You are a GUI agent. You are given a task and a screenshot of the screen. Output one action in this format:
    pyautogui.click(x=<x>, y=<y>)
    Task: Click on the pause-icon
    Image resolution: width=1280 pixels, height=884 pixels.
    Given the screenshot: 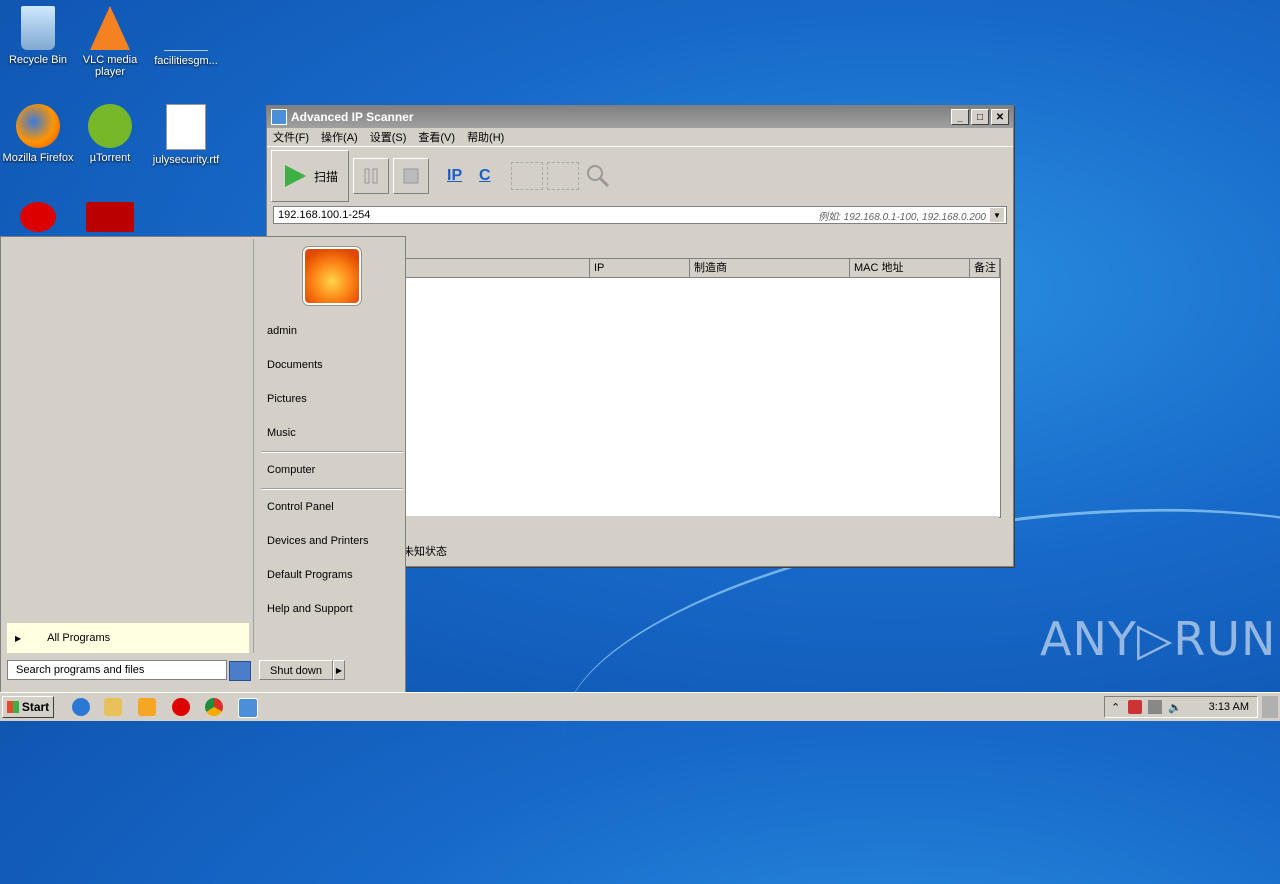 What is the action you would take?
    pyautogui.click(x=371, y=176)
    